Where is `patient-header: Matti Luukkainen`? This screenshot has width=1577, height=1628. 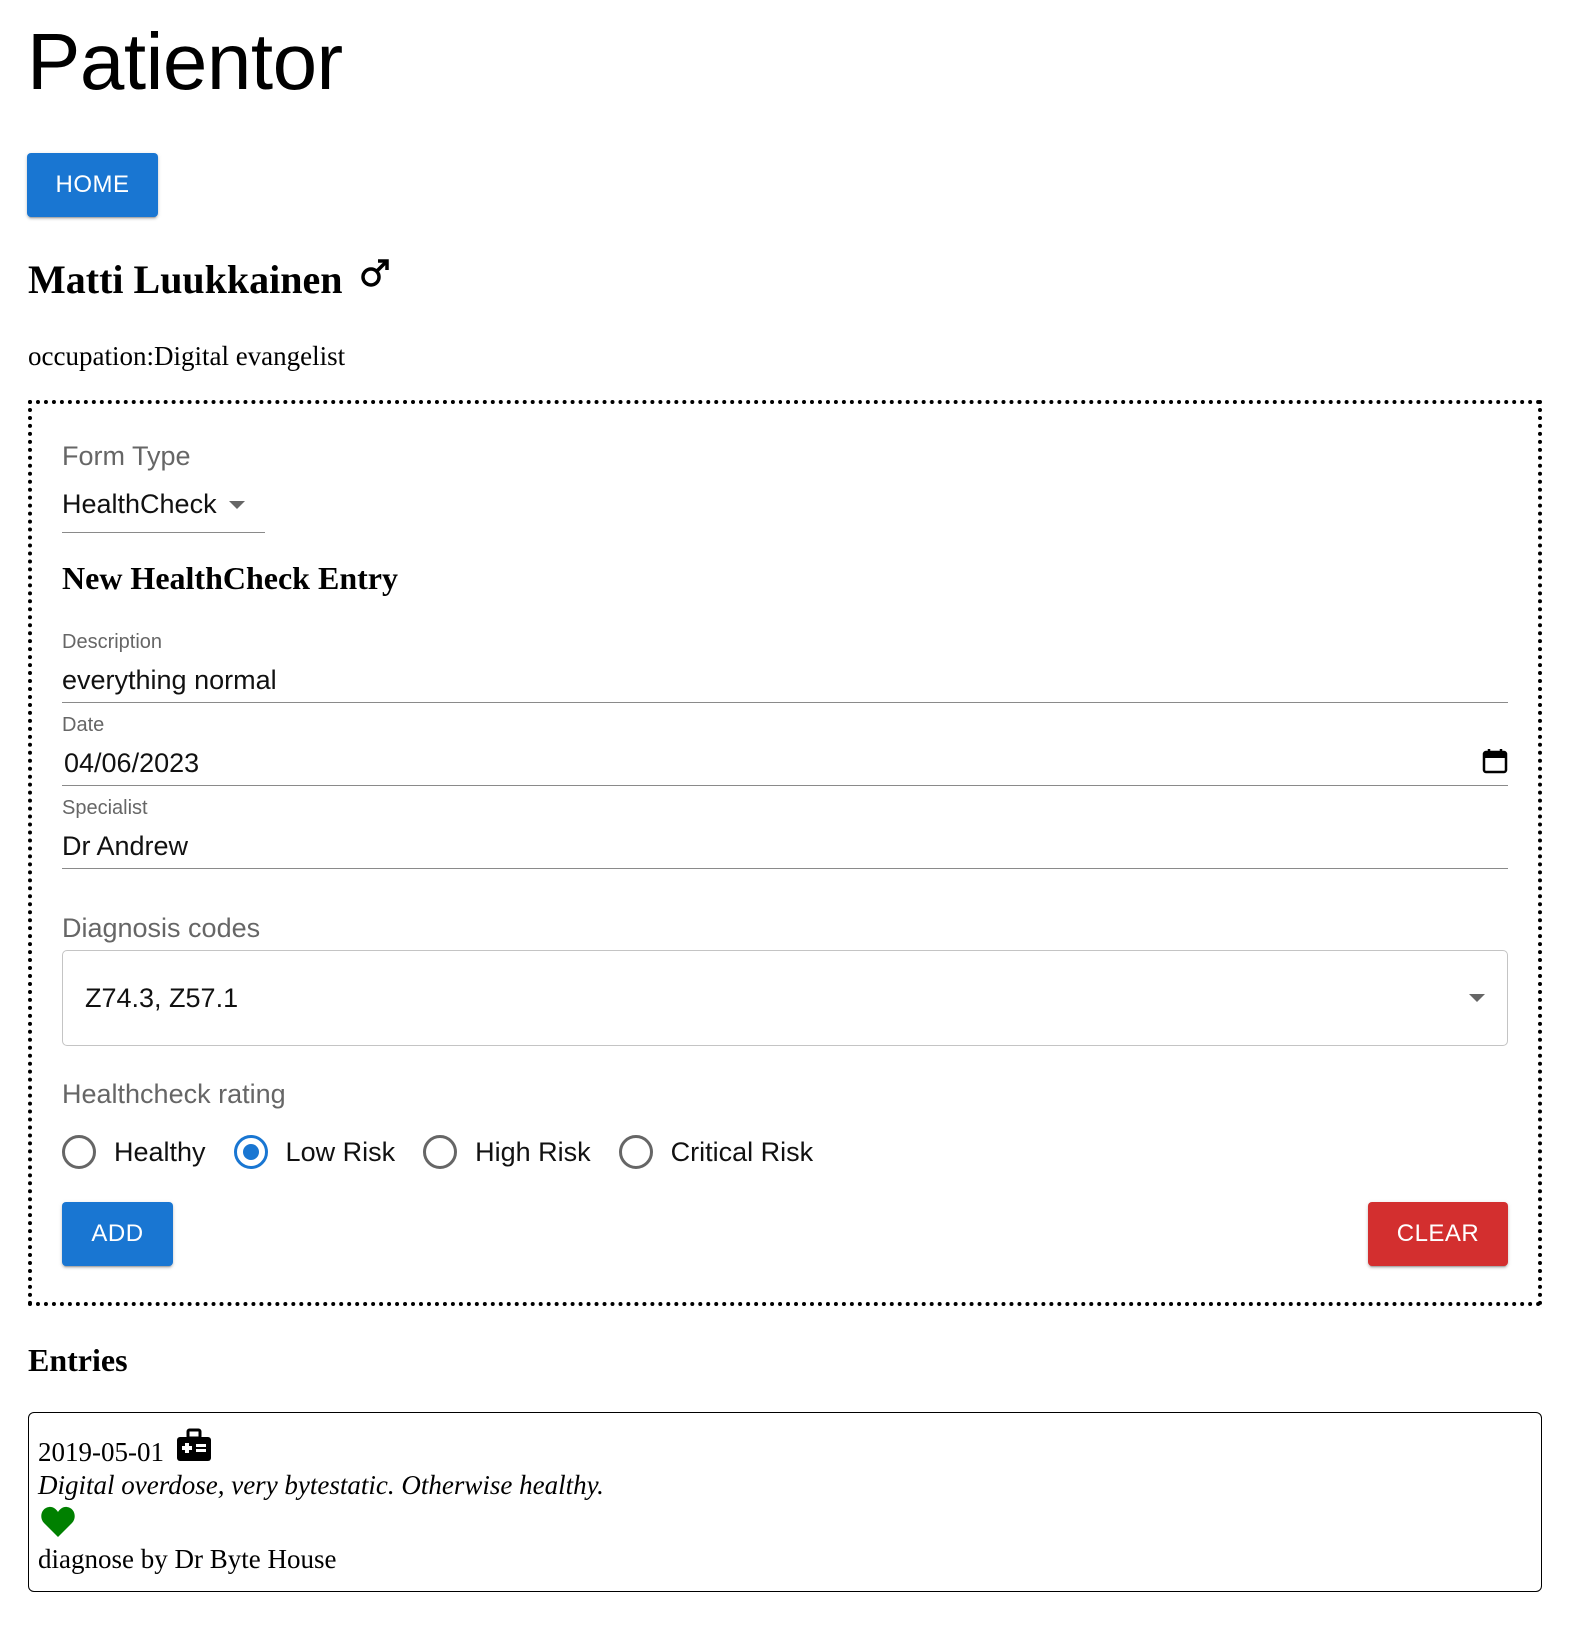
patient-header: Matti Luukkainen is located at coordinates (209, 280).